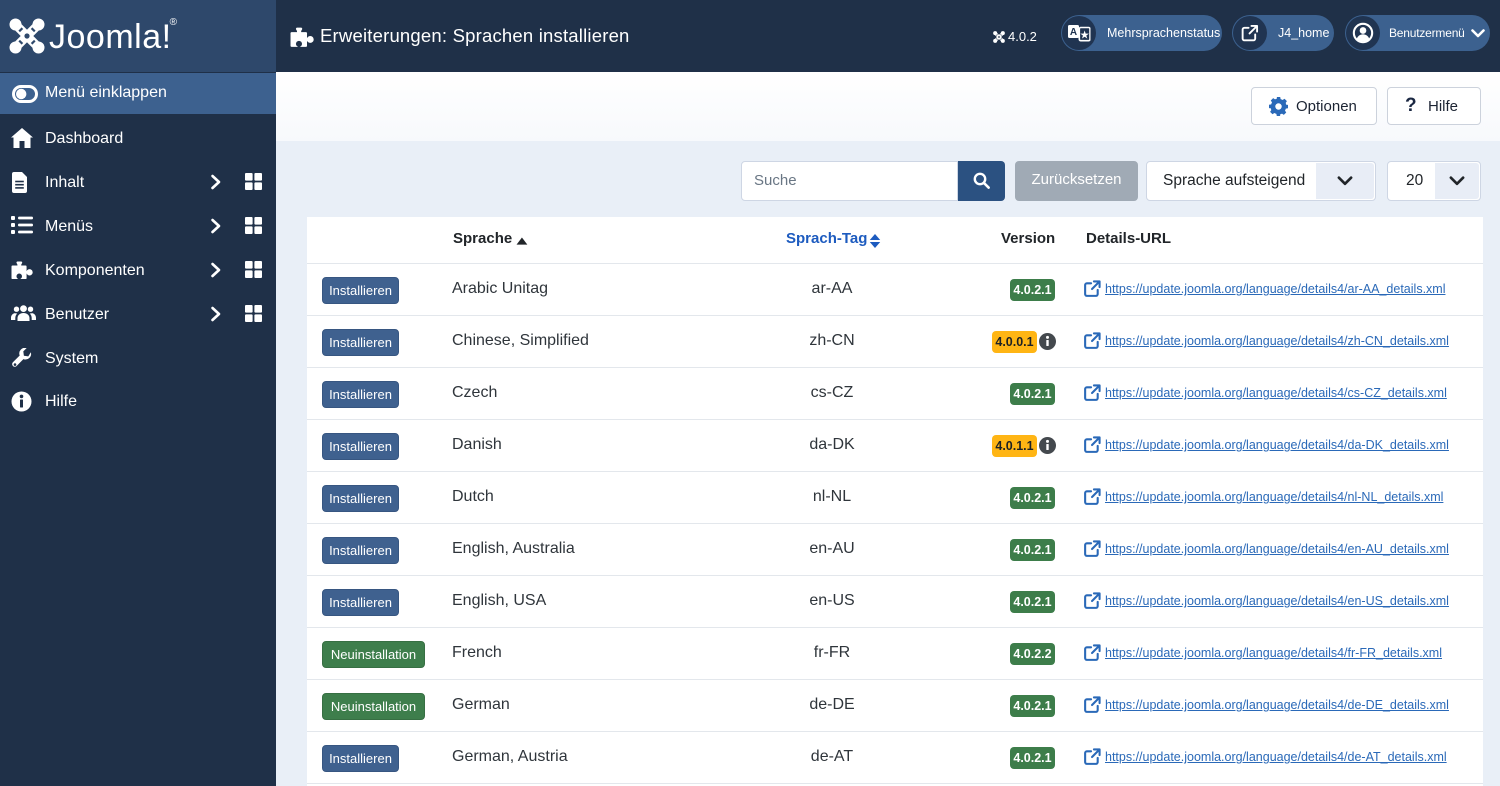 The height and width of the screenshot is (786, 1500). I want to click on svg-text: A, so click(1073, 32).